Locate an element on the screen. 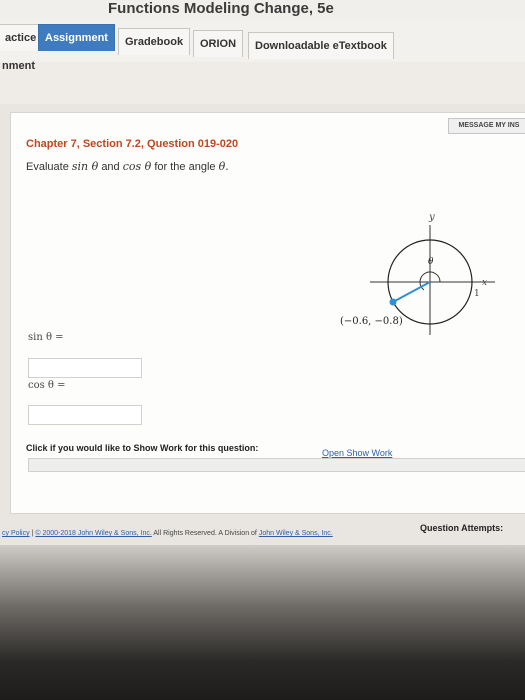 Image resolution: width=525 pixels, height=700 pixels. message-instructor-button: MESSAGE MY INS is located at coordinates (486, 126).